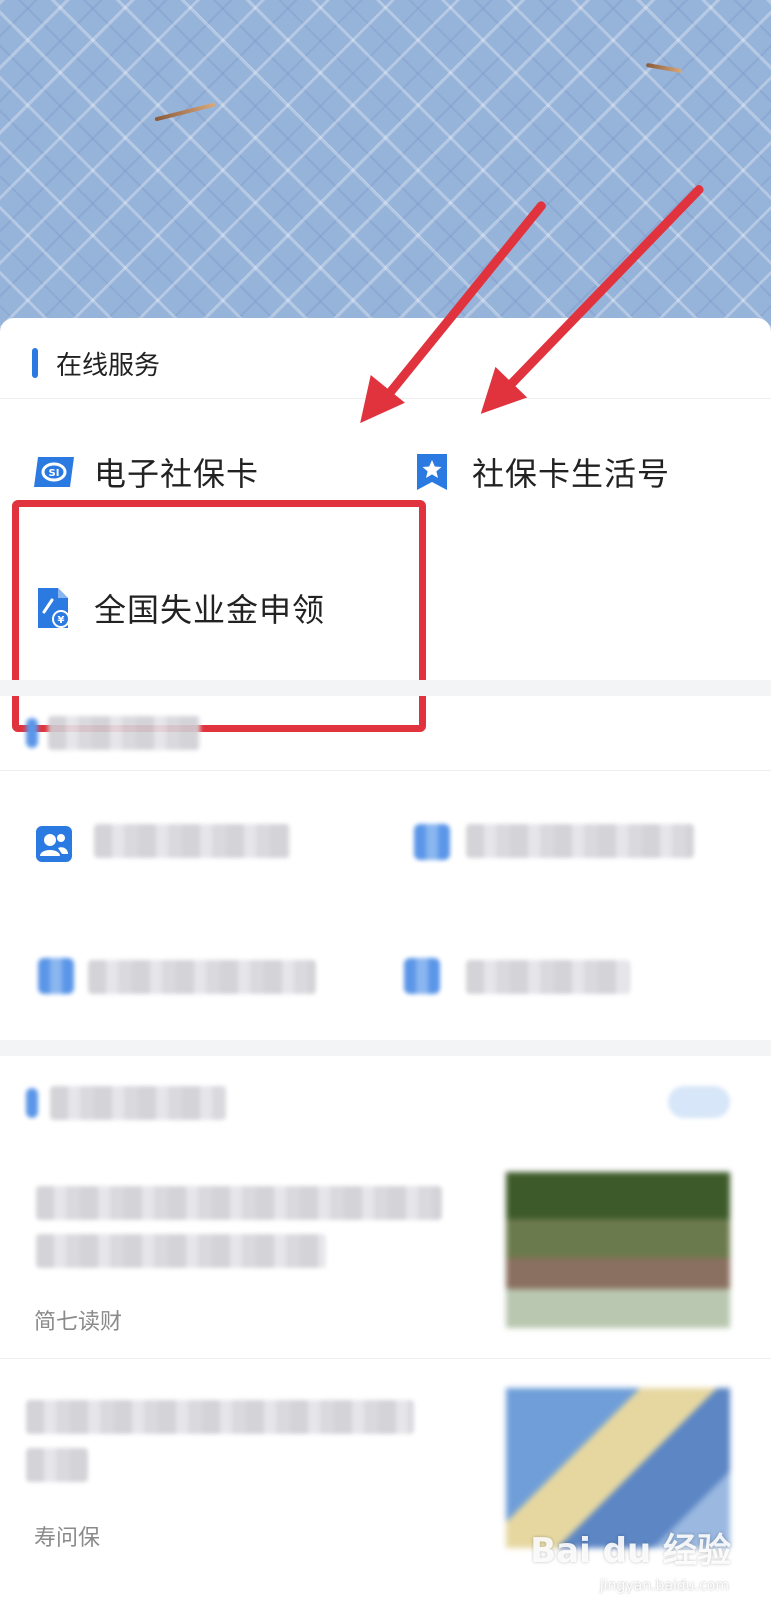 The image size is (771, 1600). I want to click on article-source: 寿问保, so click(67, 1538).